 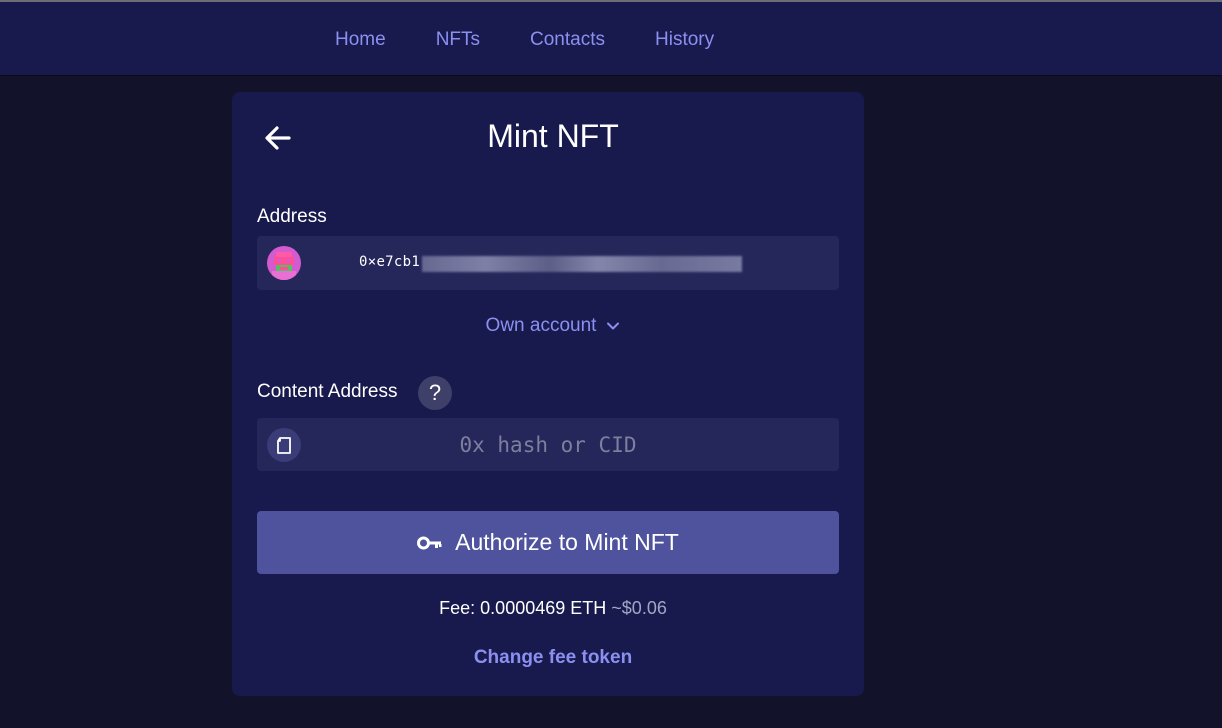 What do you see at coordinates (284, 445) in the screenshot?
I see `document-icon` at bounding box center [284, 445].